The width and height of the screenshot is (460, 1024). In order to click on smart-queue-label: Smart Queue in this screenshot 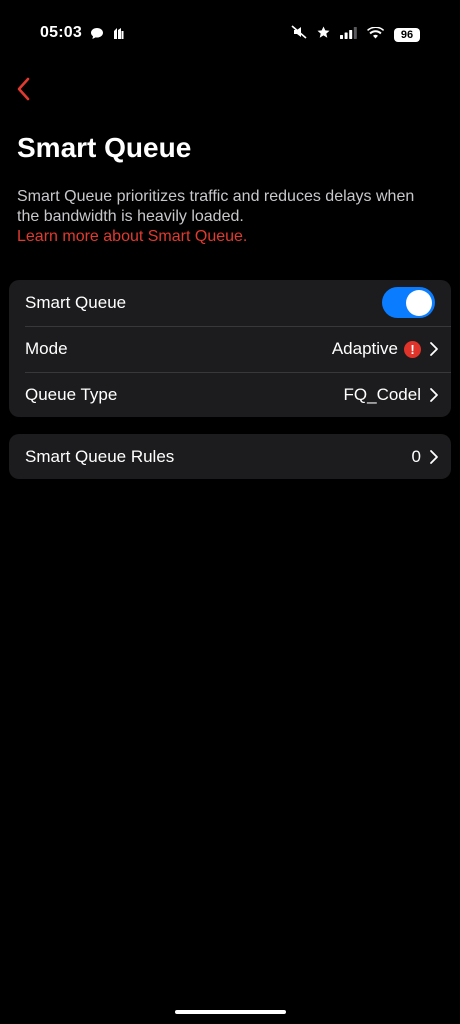, I will do `click(76, 302)`.